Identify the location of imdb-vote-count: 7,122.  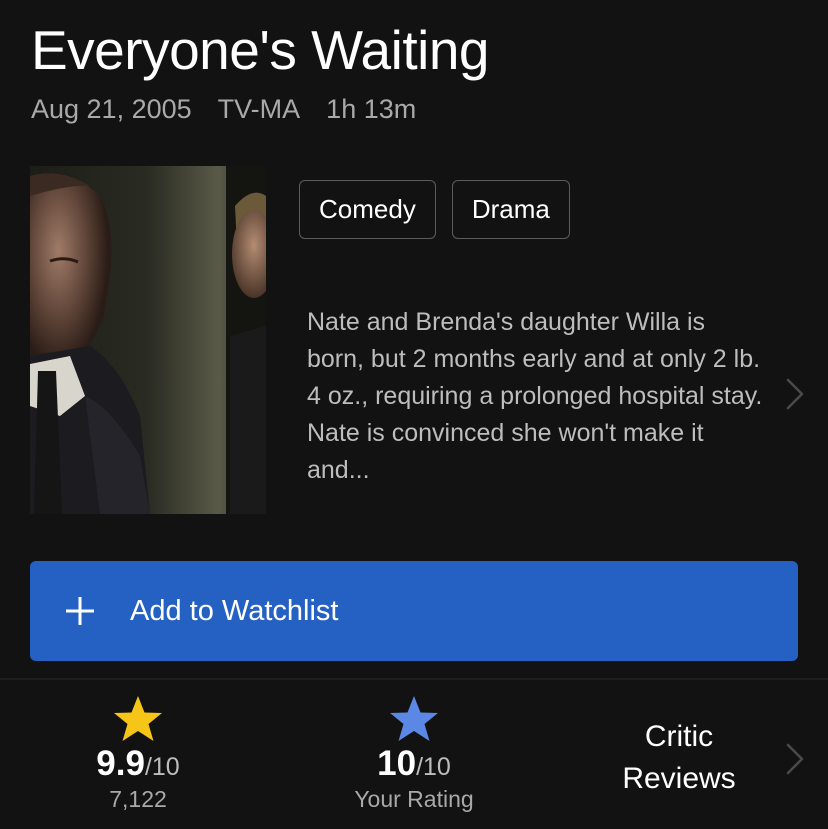
(138, 799).